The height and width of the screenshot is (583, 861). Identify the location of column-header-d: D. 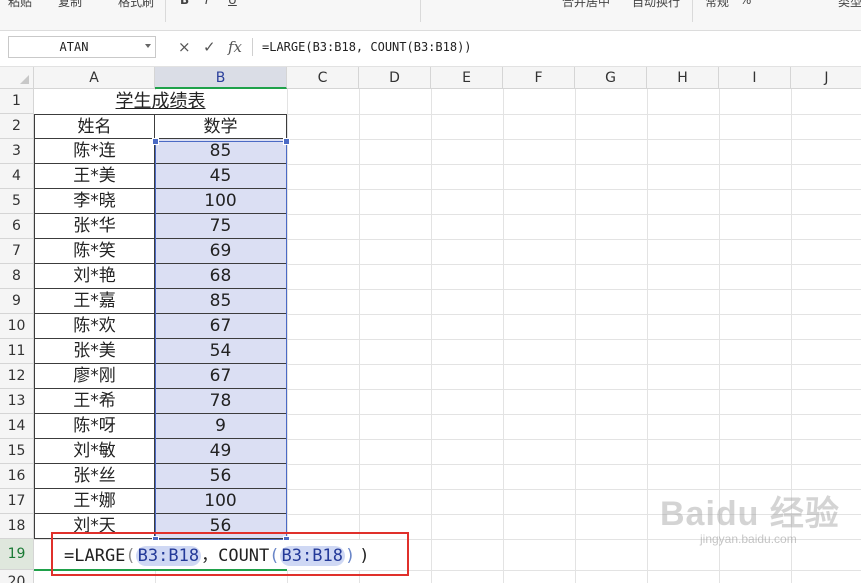
(395, 78).